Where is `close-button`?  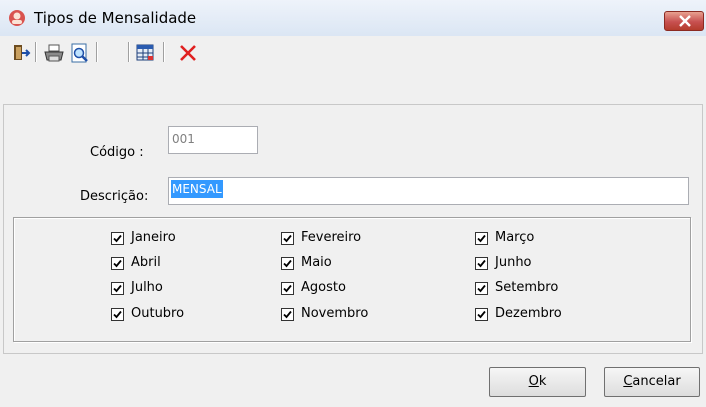
close-button is located at coordinates (684, 21).